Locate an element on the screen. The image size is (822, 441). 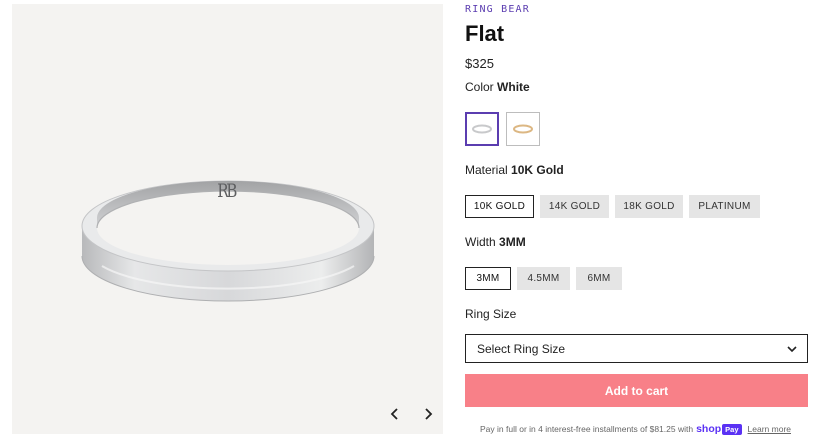
width-option-3mm: 3MM is located at coordinates (488, 278).